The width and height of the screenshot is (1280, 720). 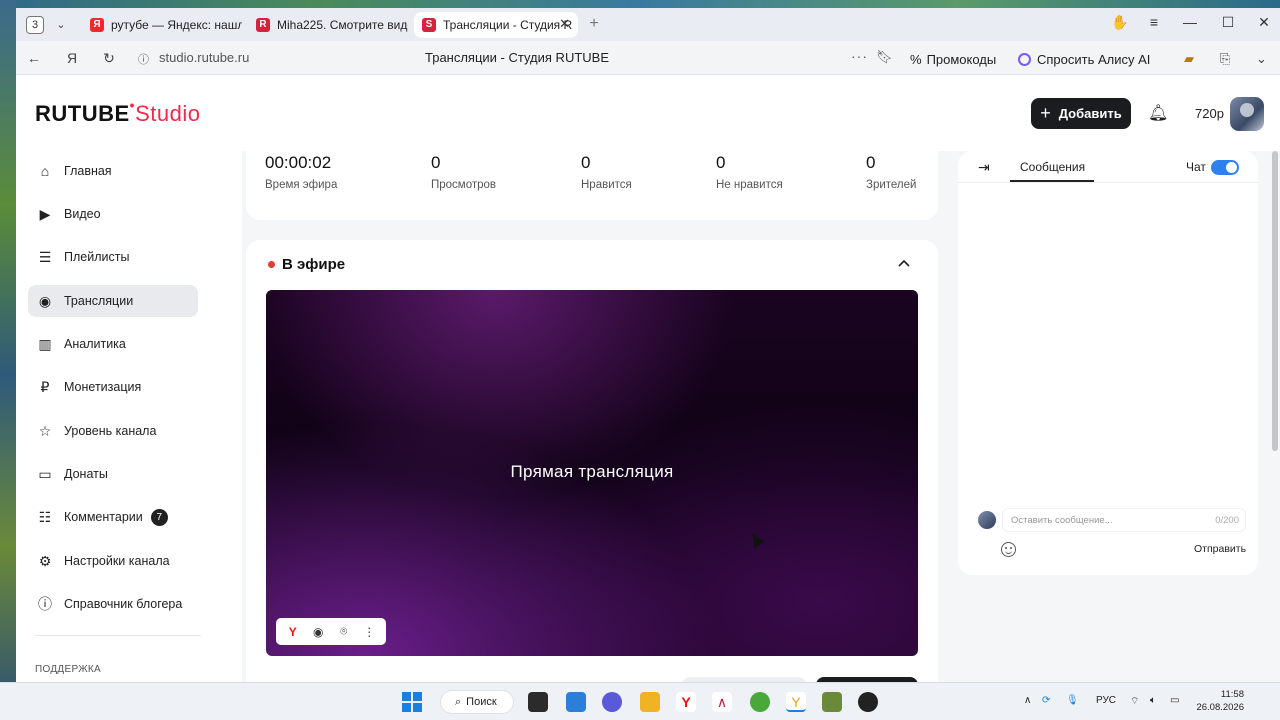 I want to click on rutube-studio-logo: RUTUBE•Studio, so click(x=117, y=112).